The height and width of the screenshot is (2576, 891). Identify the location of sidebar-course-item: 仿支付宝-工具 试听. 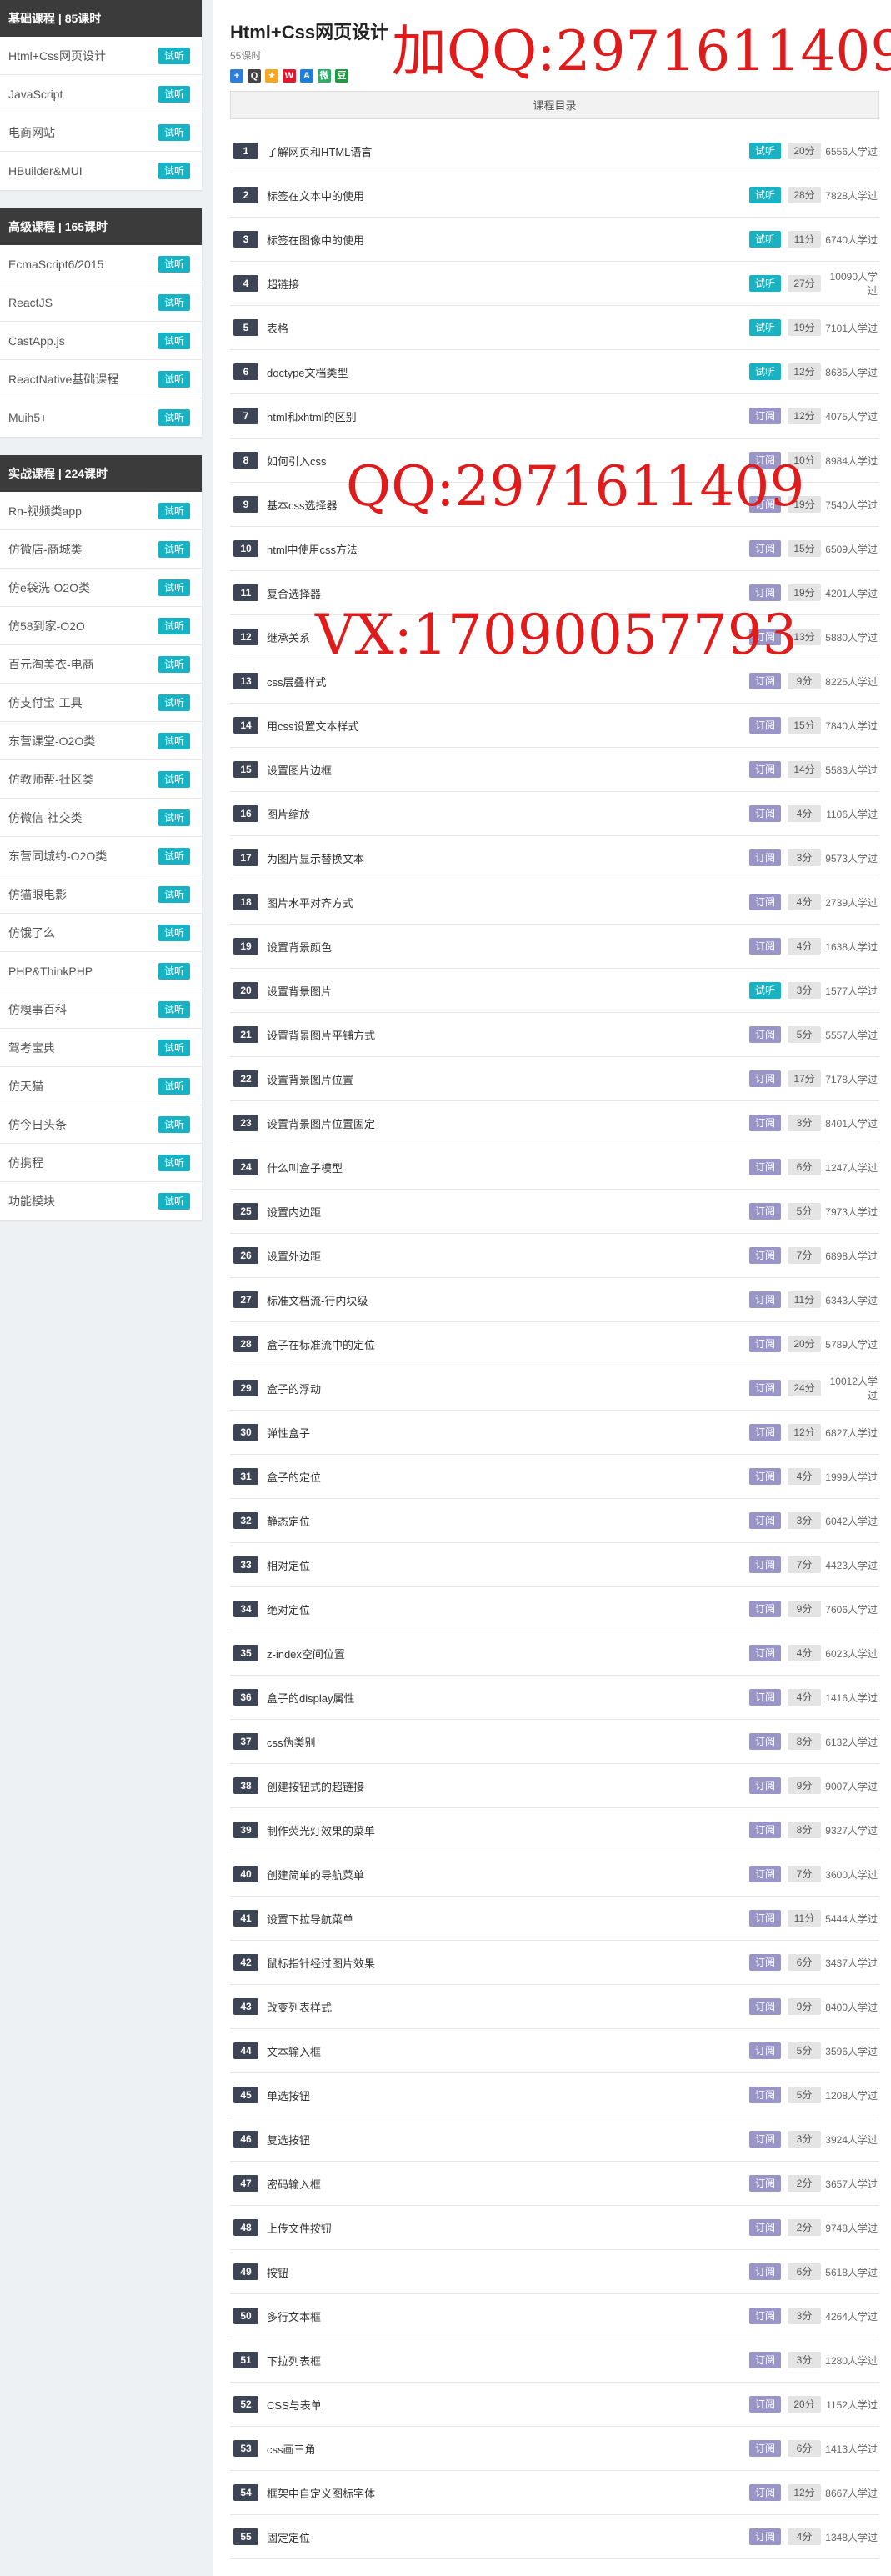
(101, 703).